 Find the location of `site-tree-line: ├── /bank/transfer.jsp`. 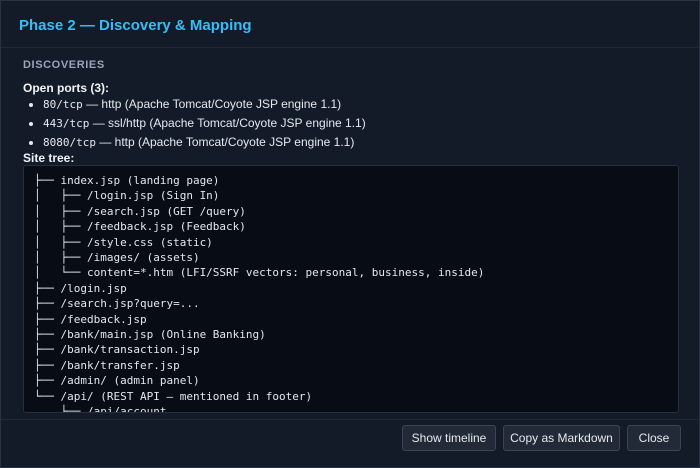

site-tree-line: ├── /bank/transfer.jsp is located at coordinates (107, 365).